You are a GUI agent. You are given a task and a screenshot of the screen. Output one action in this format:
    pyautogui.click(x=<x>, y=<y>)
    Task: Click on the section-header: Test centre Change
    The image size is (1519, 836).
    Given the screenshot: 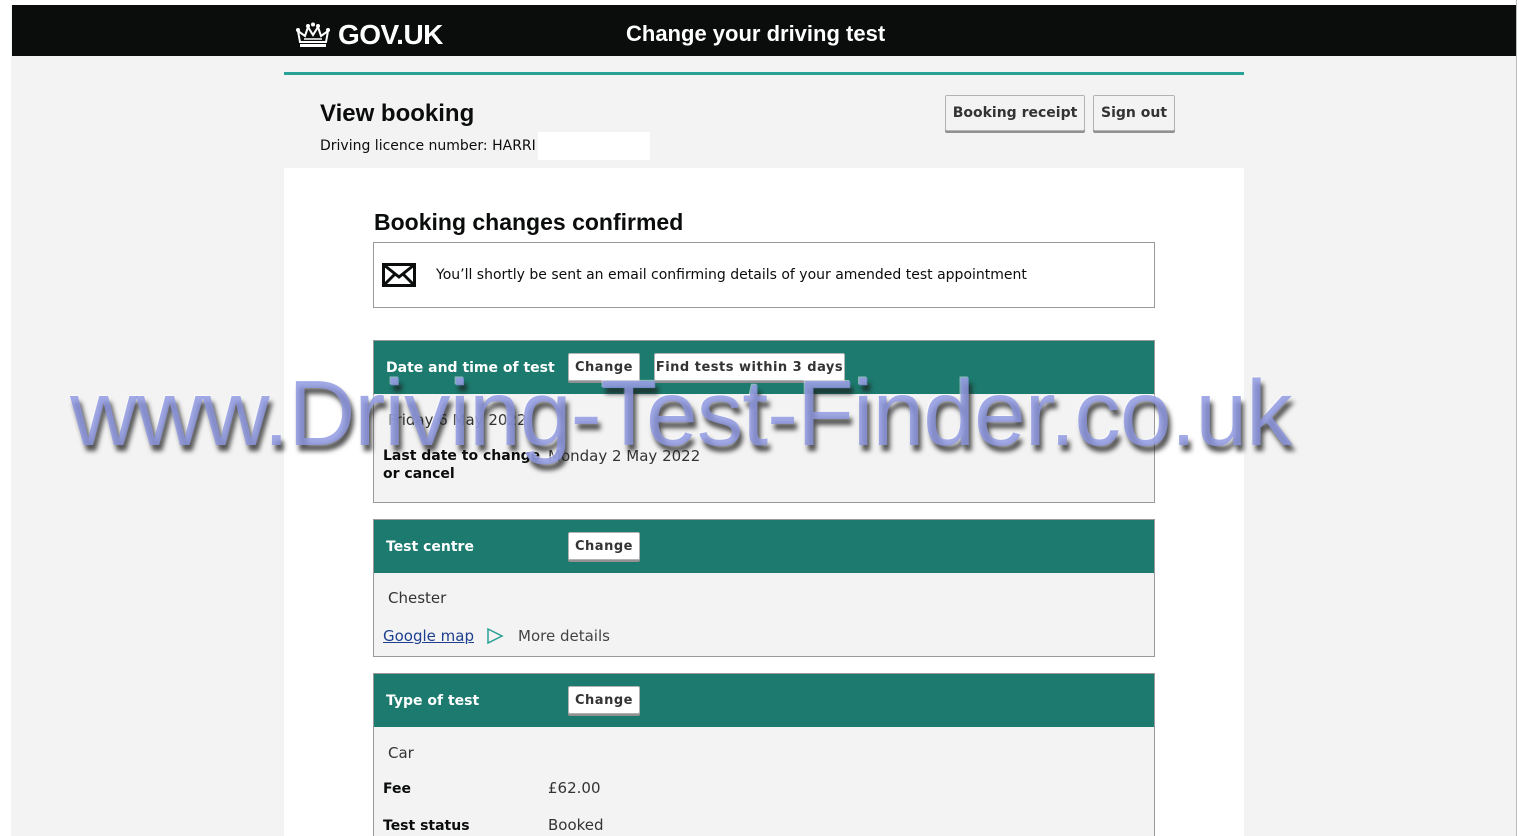 What is the action you would take?
    pyautogui.click(x=764, y=546)
    